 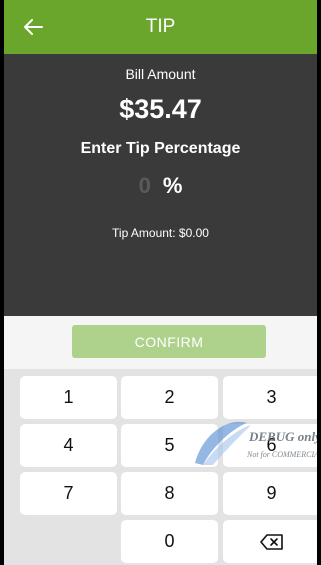 I want to click on page-title: TIP, so click(x=160, y=26).